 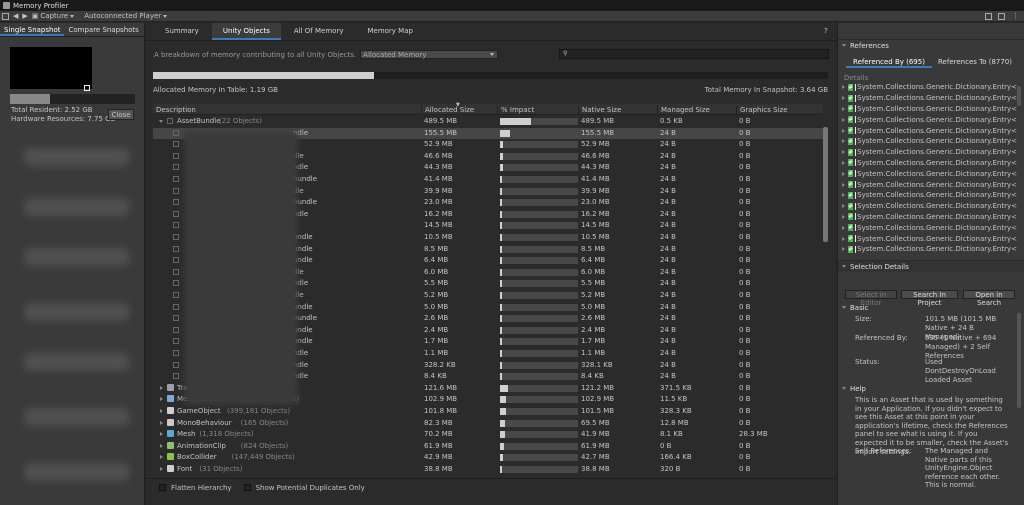 What do you see at coordinates (304, 488) in the screenshot?
I see `duplicates-toggle: Show Potential Duplicates Only` at bounding box center [304, 488].